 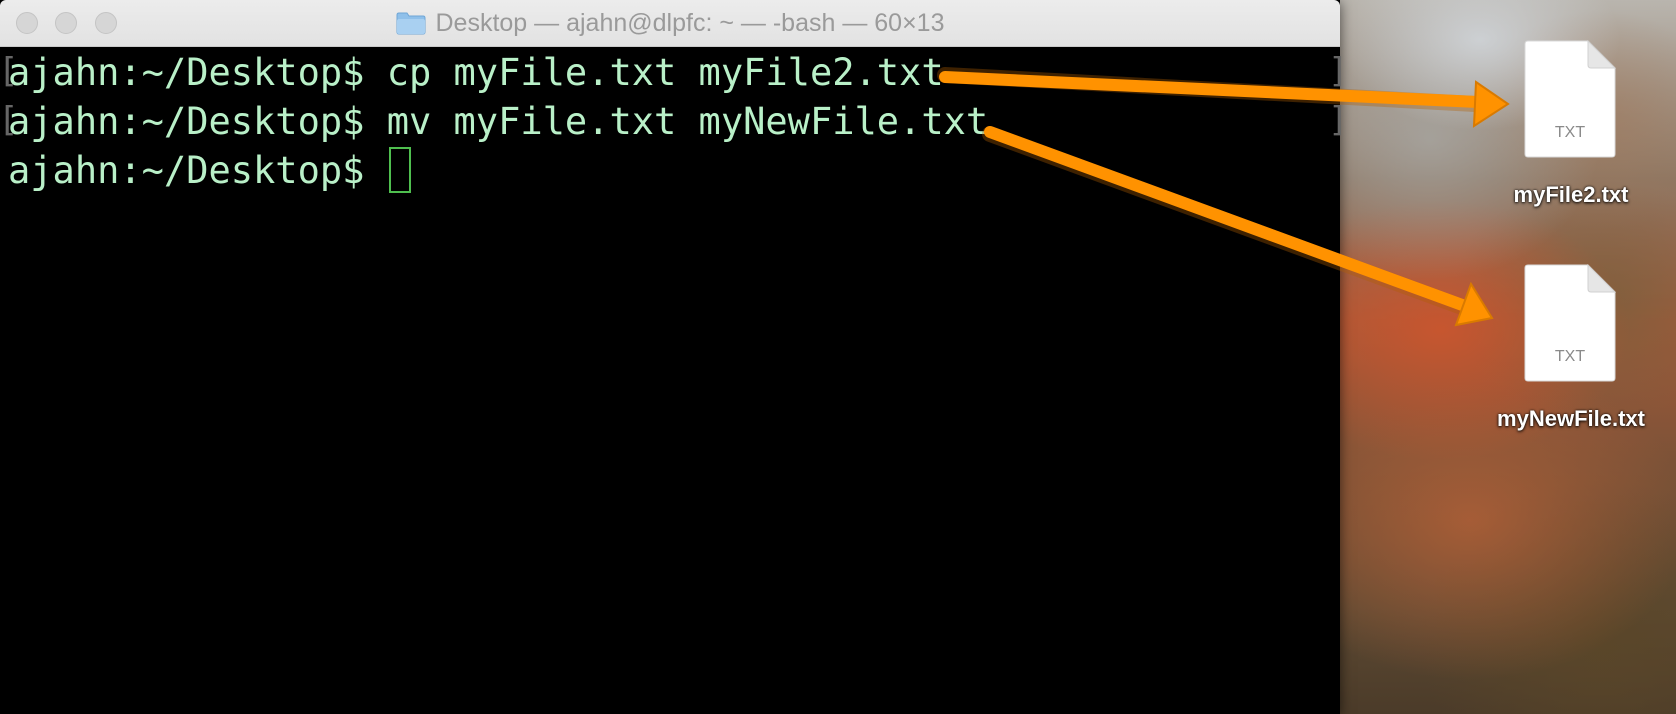 I want to click on window-title-area: Desktop — ajahn@dlpfc: ~ — -bash — 60×13, so click(x=670, y=23).